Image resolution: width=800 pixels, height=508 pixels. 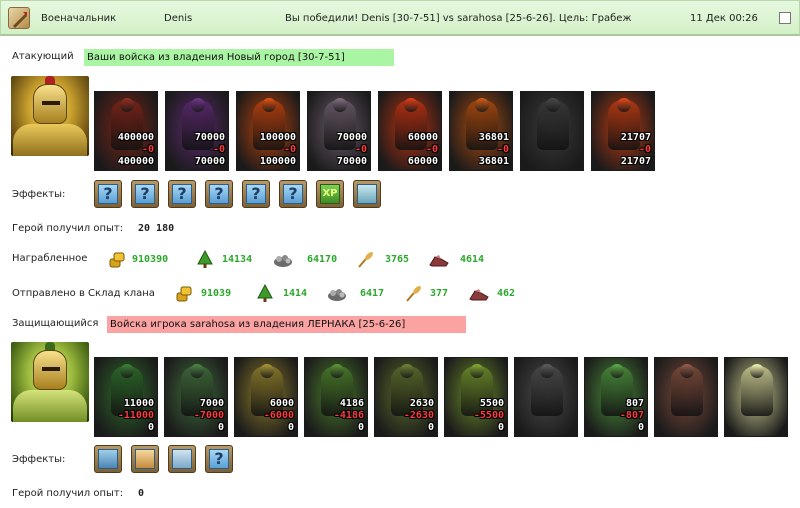 What do you see at coordinates (50, 116) in the screenshot?
I see `attacker-hero-portrait` at bounding box center [50, 116].